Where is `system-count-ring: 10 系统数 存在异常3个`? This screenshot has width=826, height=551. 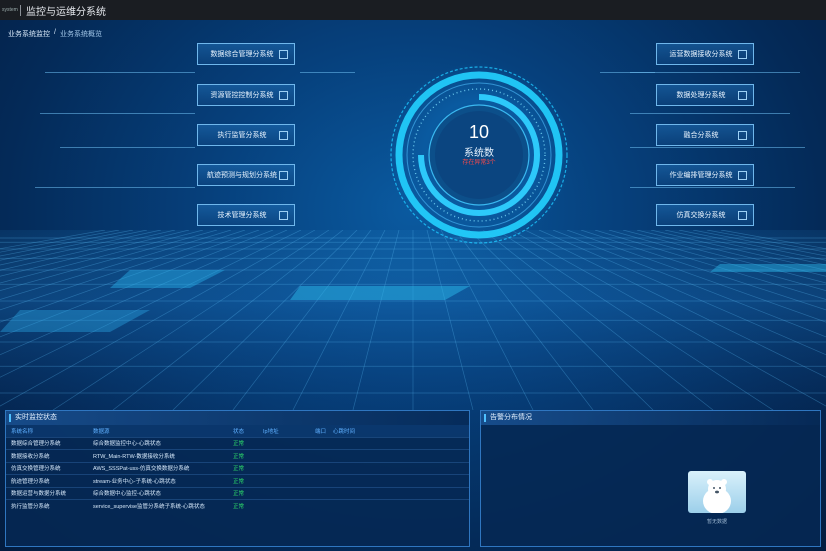 system-count-ring: 10 系统数 存在异常3个 is located at coordinates (479, 155).